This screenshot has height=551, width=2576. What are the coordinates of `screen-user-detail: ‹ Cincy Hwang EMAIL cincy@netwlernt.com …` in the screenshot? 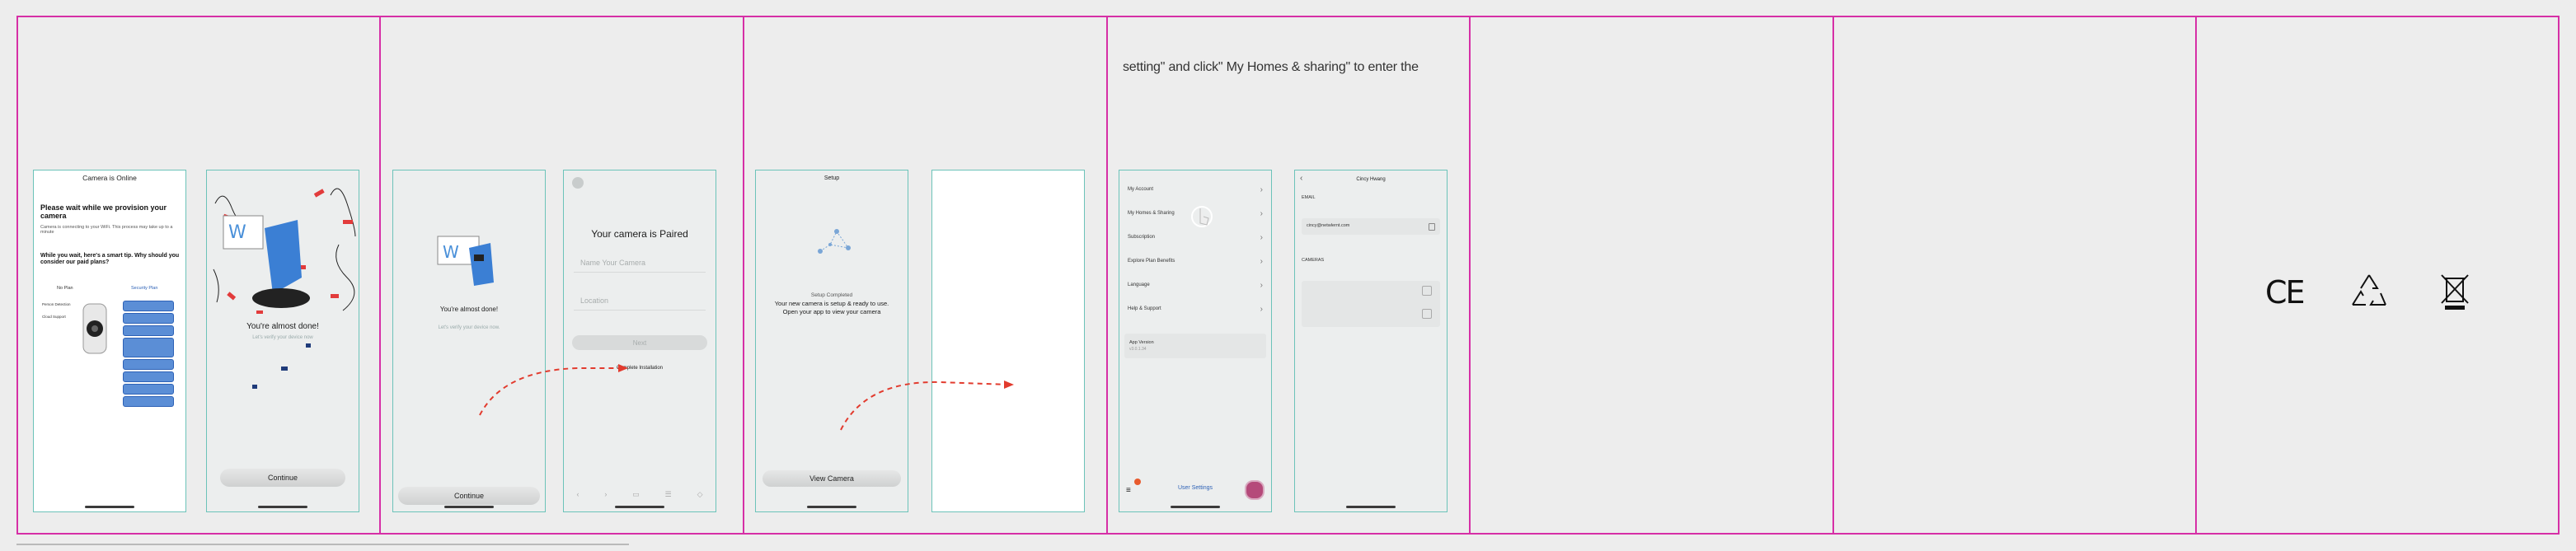 It's located at (1371, 341).